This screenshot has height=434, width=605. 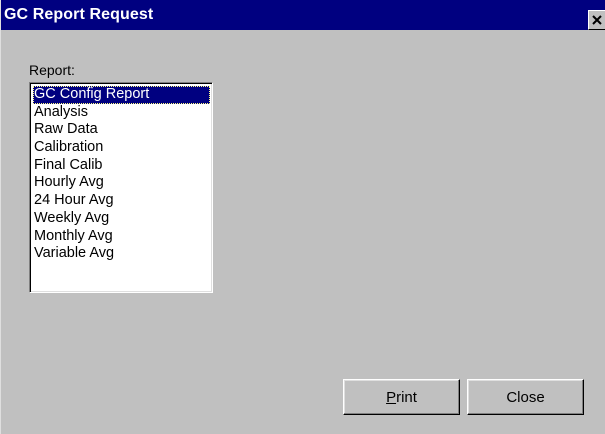 I want to click on list-item: 24 Hour Avg, so click(x=121, y=201).